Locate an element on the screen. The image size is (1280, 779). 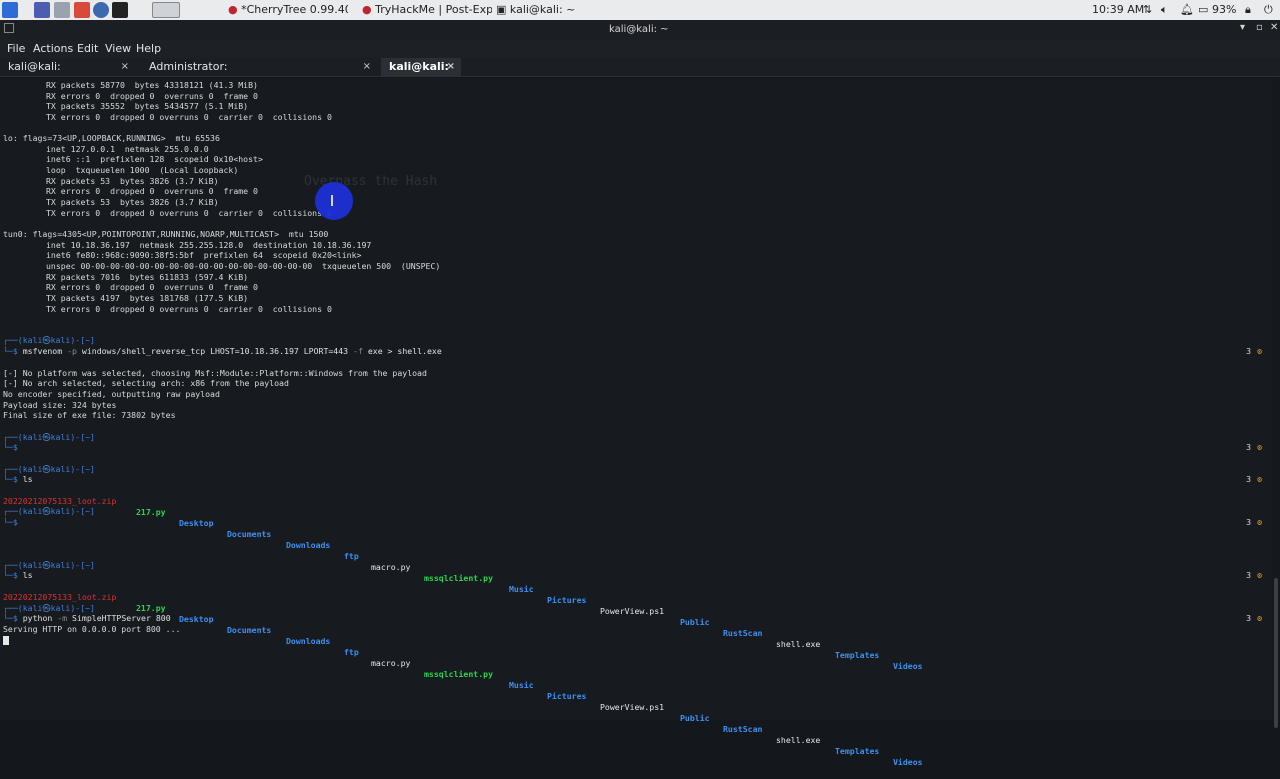
text-cursor is located at coordinates (6, 640).